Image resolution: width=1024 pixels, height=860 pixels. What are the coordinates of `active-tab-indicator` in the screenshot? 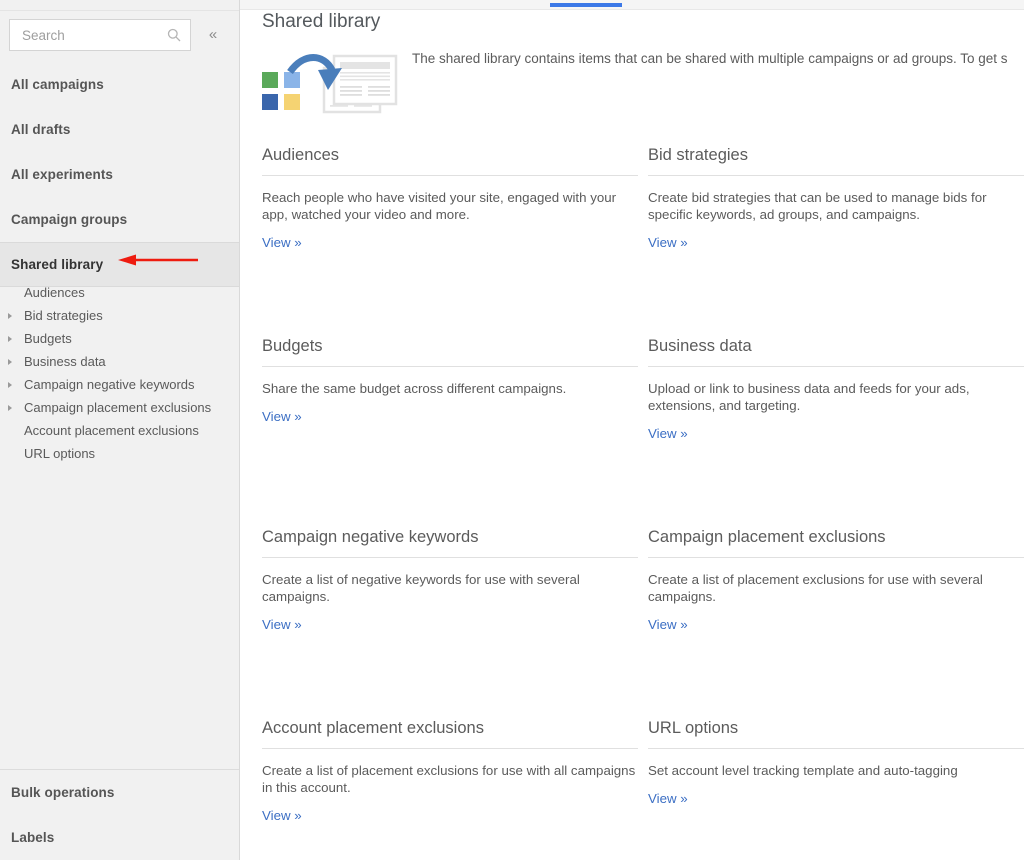 It's located at (586, 5).